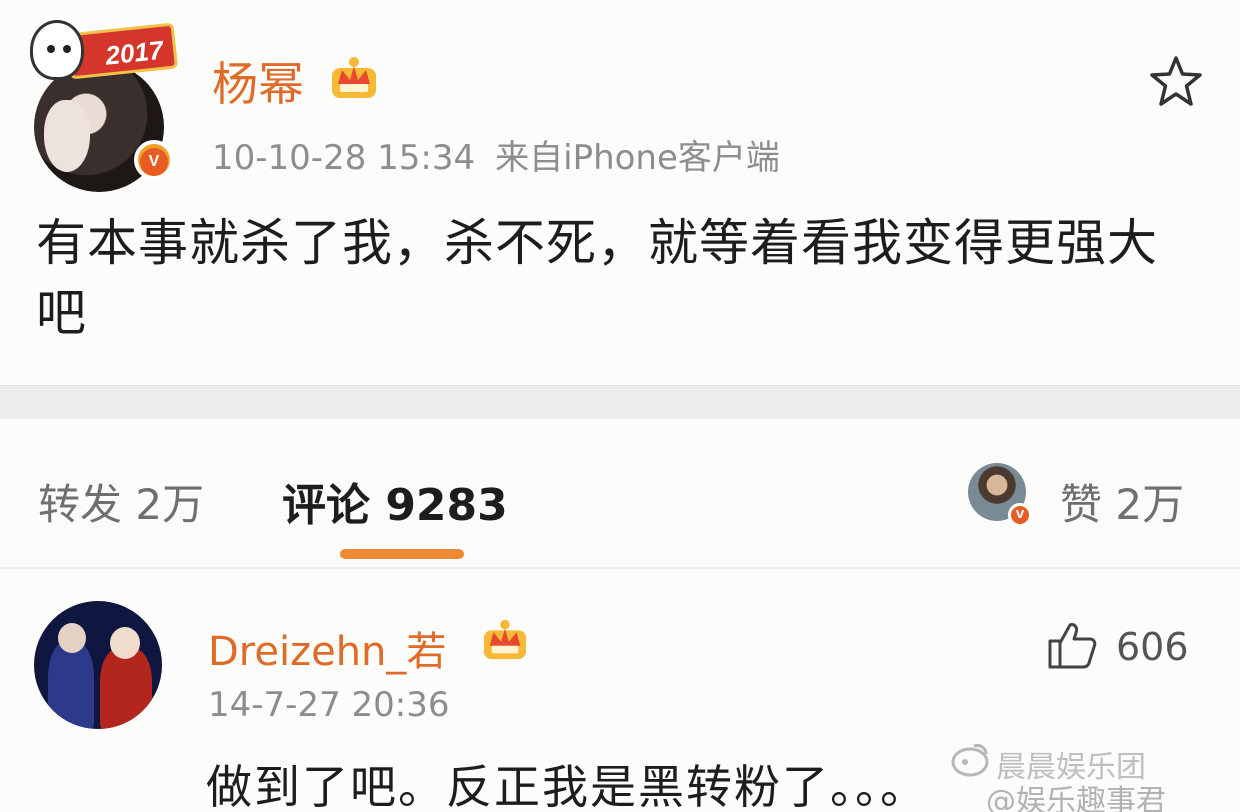 The image size is (1240, 812). I want to click on thumbs-up-icon, so click(1072, 645).